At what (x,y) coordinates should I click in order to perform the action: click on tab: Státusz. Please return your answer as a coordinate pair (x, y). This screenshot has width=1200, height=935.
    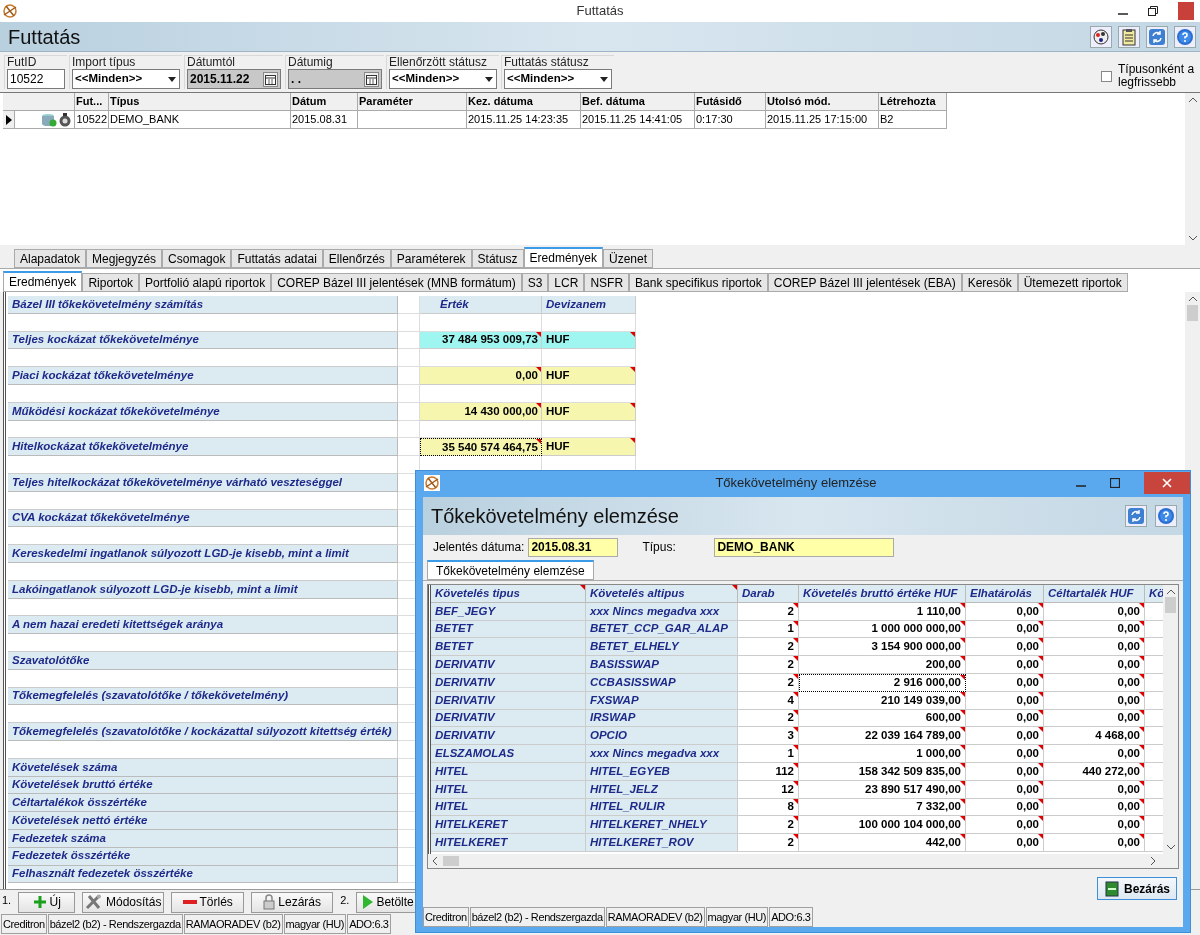
    Looking at the image, I should click on (497, 258).